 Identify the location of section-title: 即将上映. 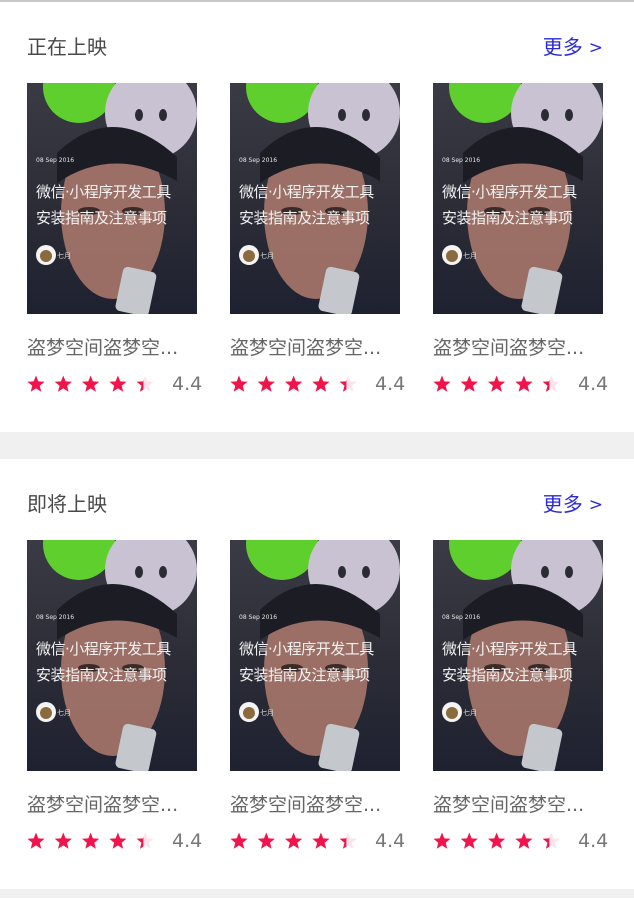
(67, 504).